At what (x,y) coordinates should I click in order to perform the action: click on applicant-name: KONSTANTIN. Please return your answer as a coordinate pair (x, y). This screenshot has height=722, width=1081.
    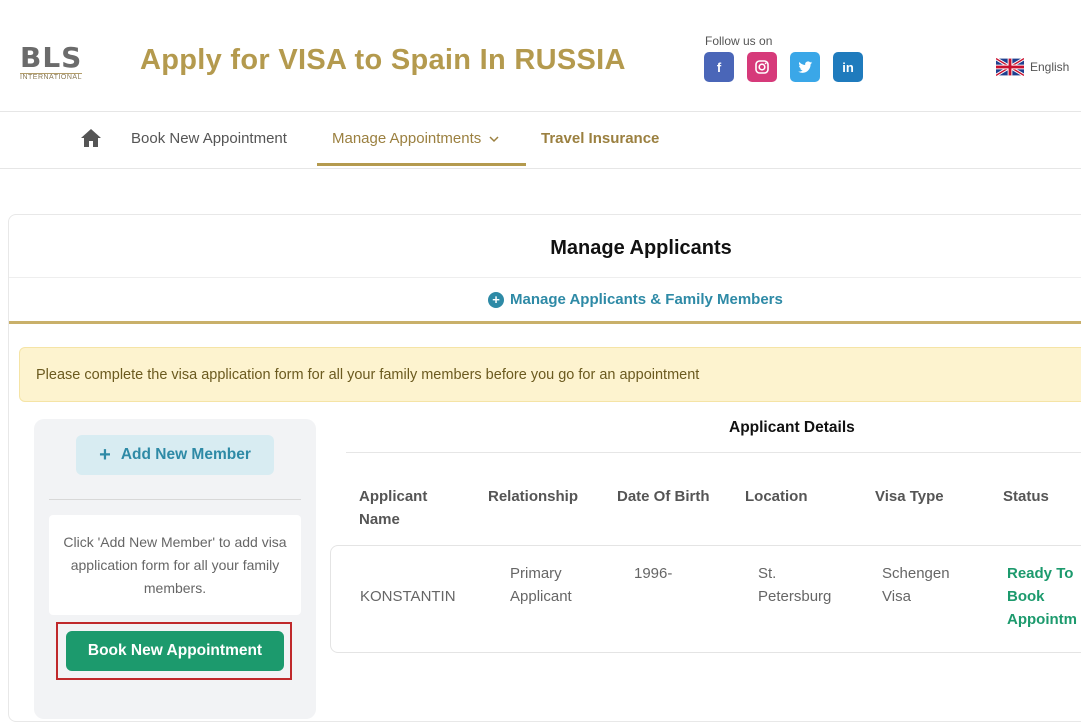
    Looking at the image, I should click on (408, 596).